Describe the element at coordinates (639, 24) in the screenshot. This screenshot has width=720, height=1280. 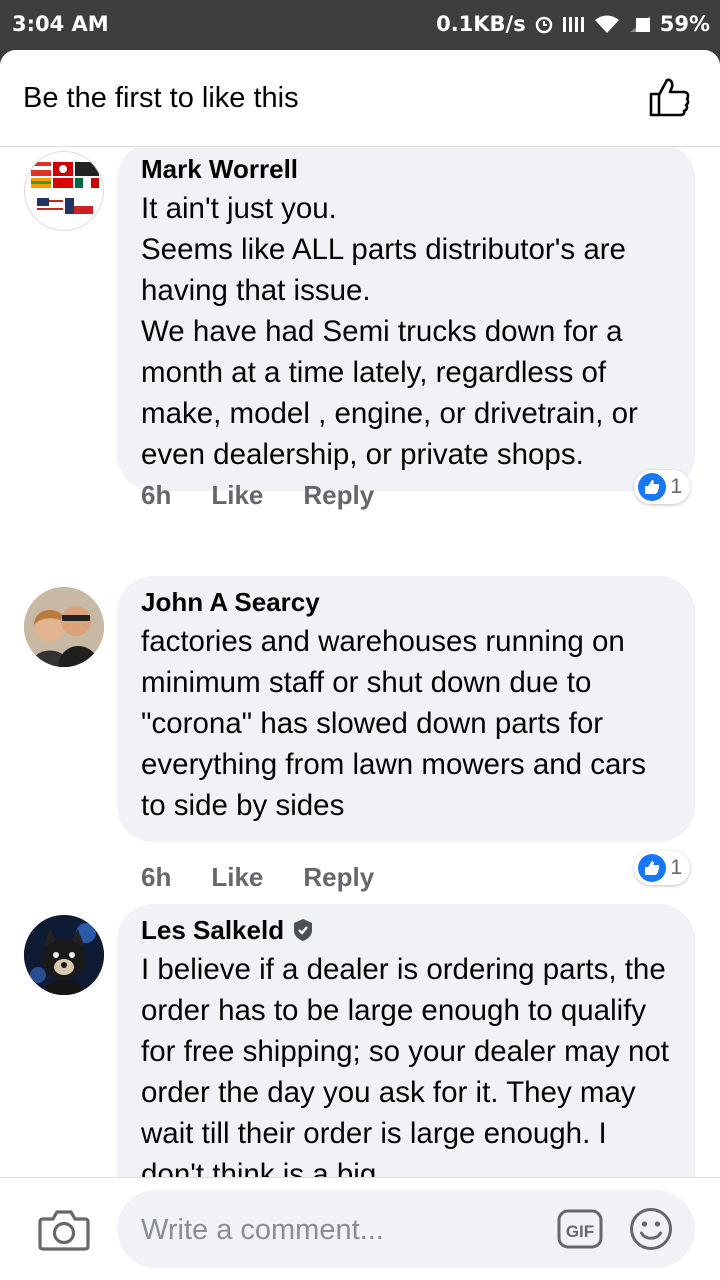
I see `secondary-signal-icon` at that location.